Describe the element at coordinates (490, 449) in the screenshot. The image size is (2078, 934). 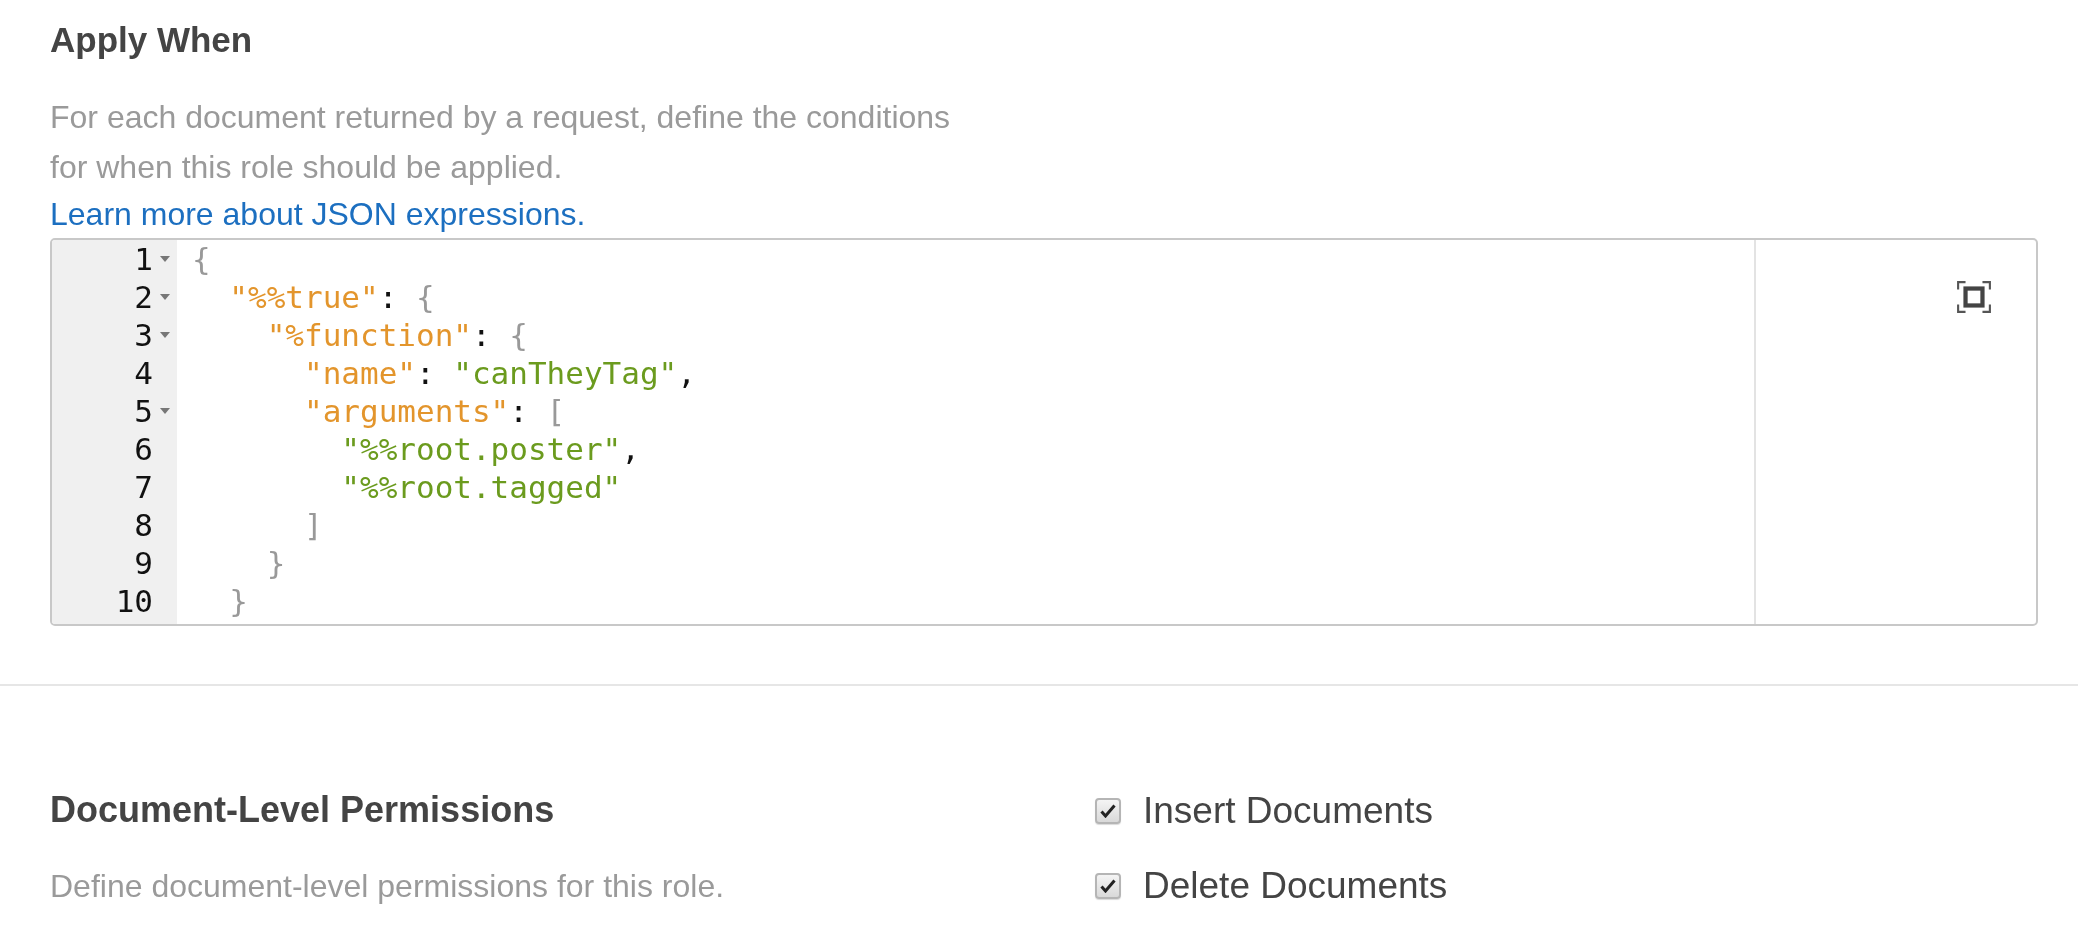
I see `code-line: "%%root.poster",` at that location.